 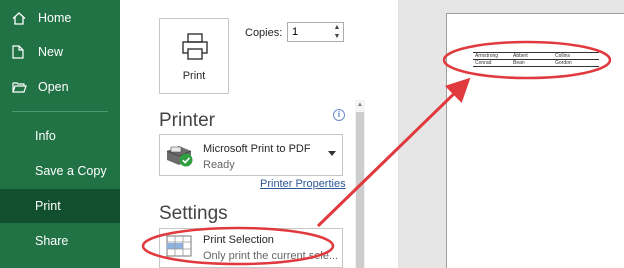 I want to click on nav-new: New, so click(x=60, y=52).